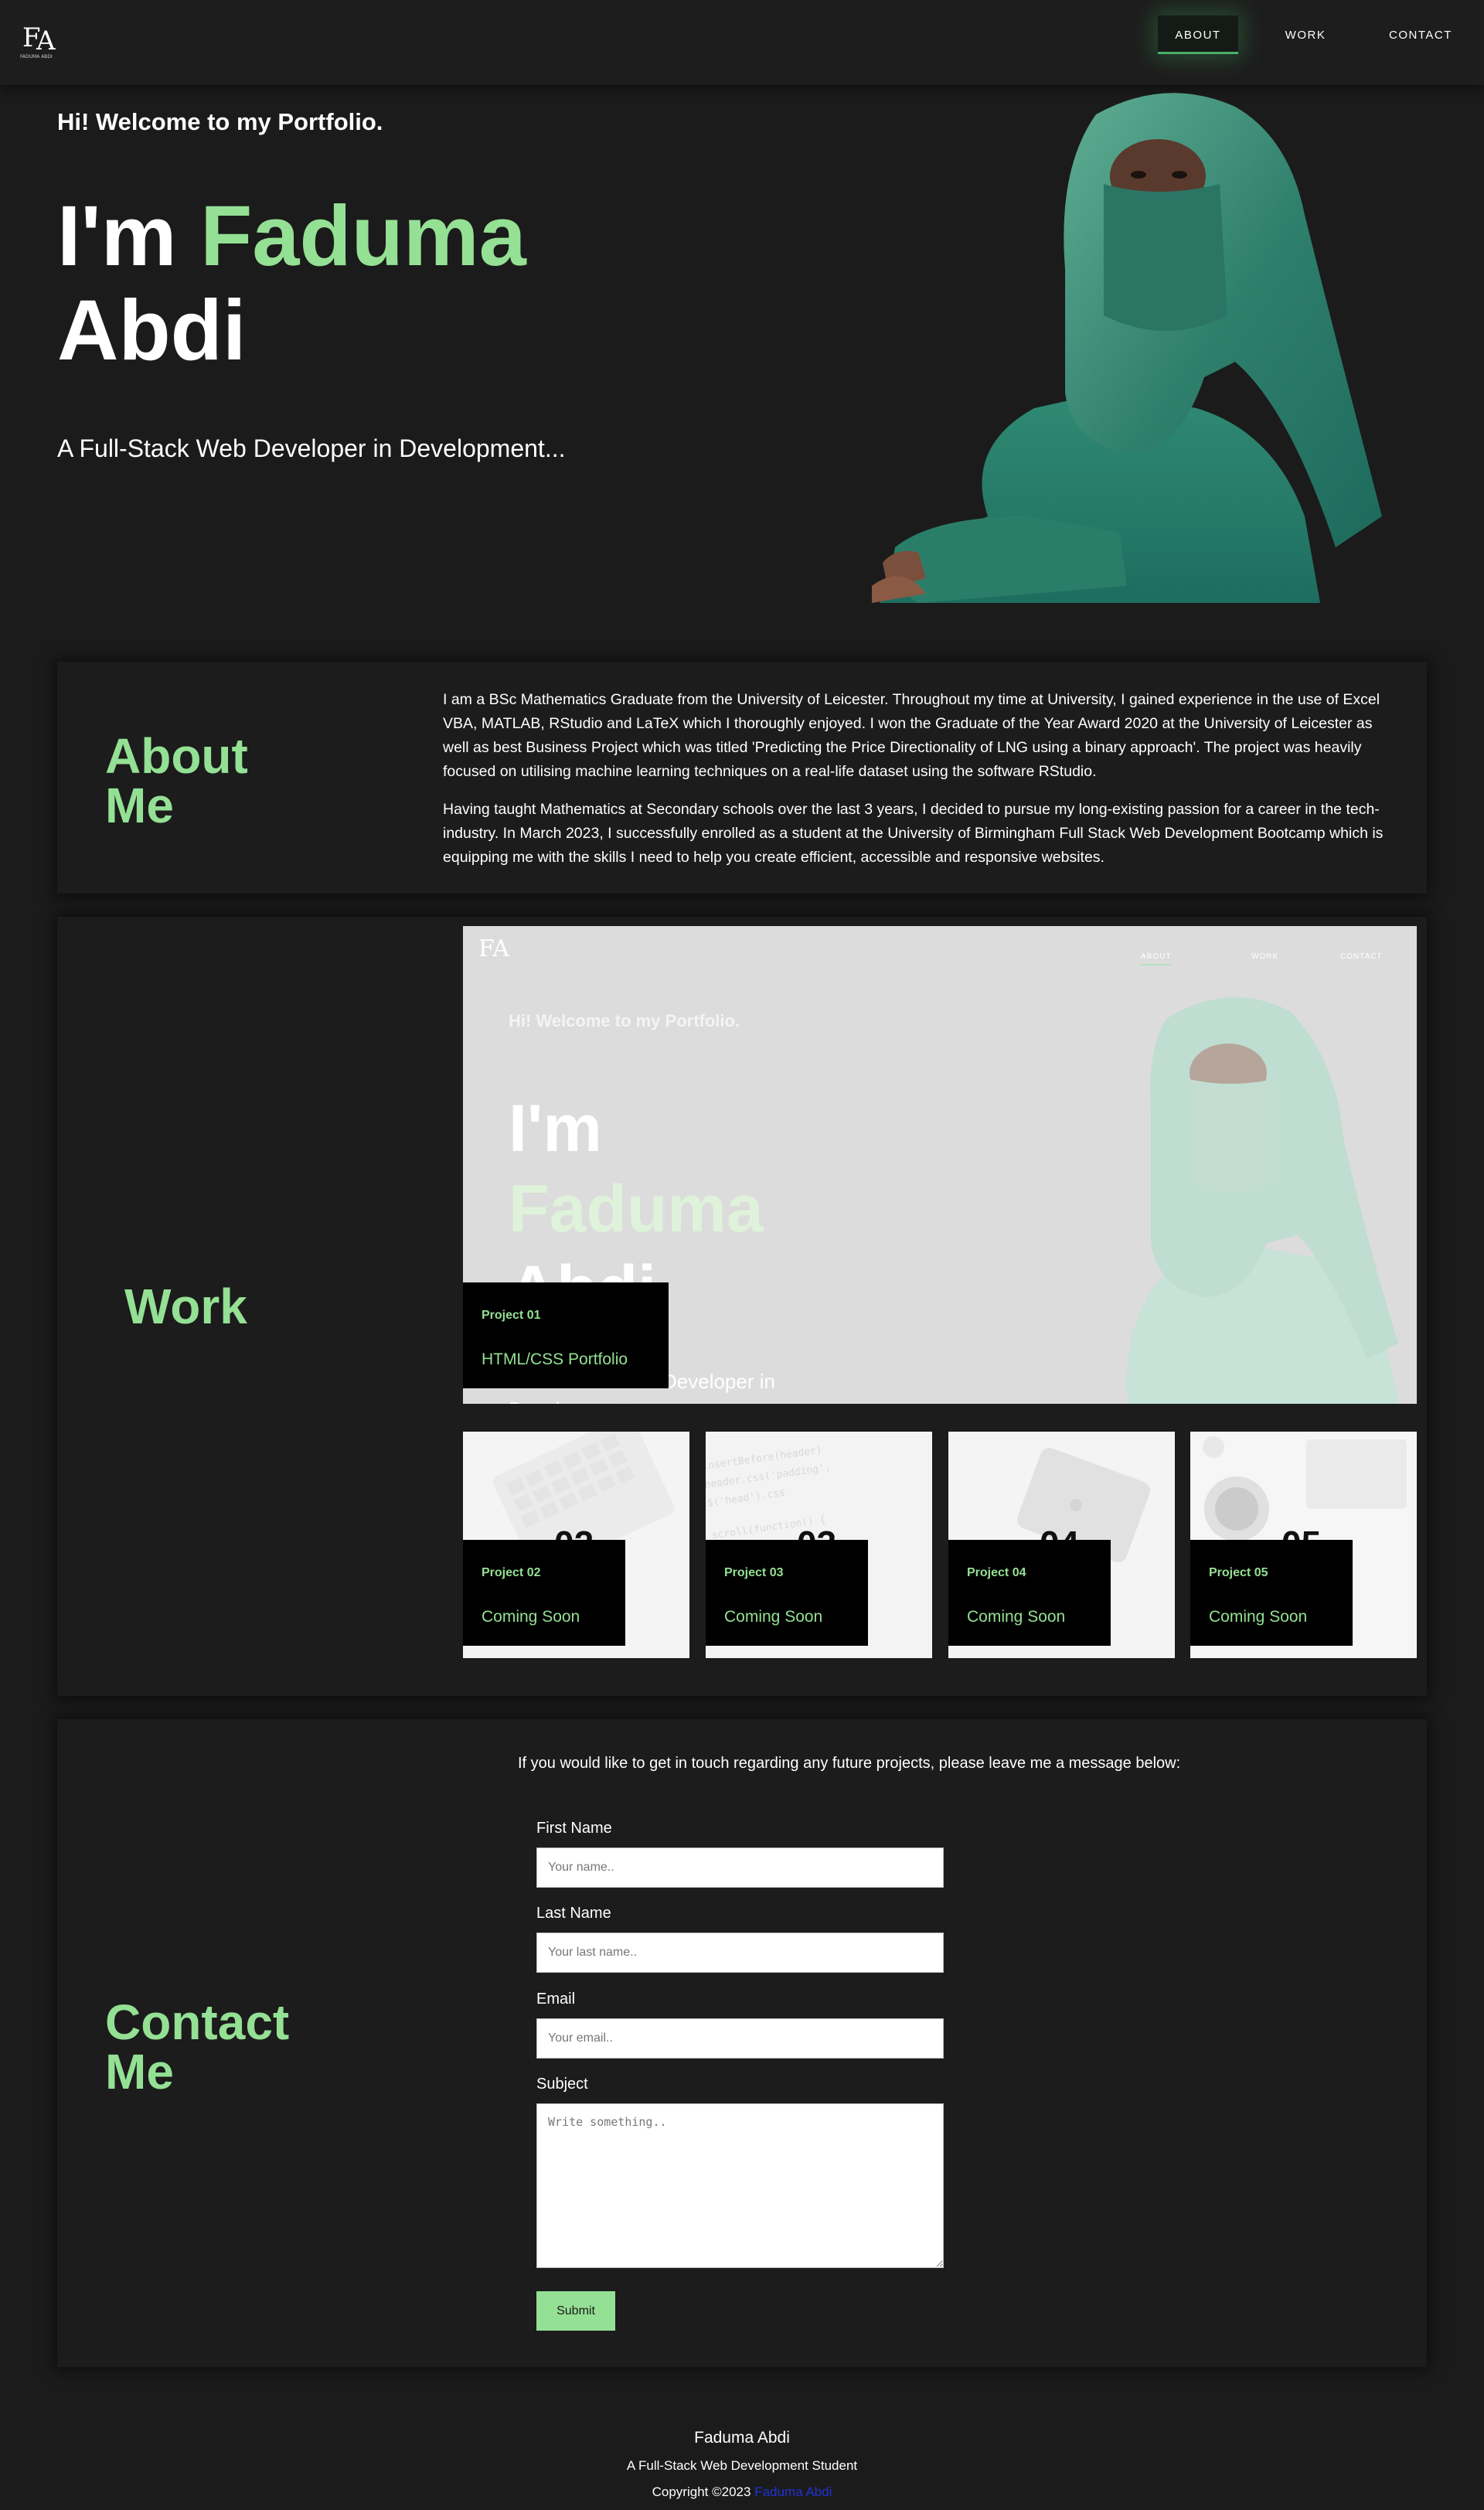 This screenshot has width=1484, height=2510. What do you see at coordinates (511, 1572) in the screenshot?
I see `project-number-02: Project 02` at bounding box center [511, 1572].